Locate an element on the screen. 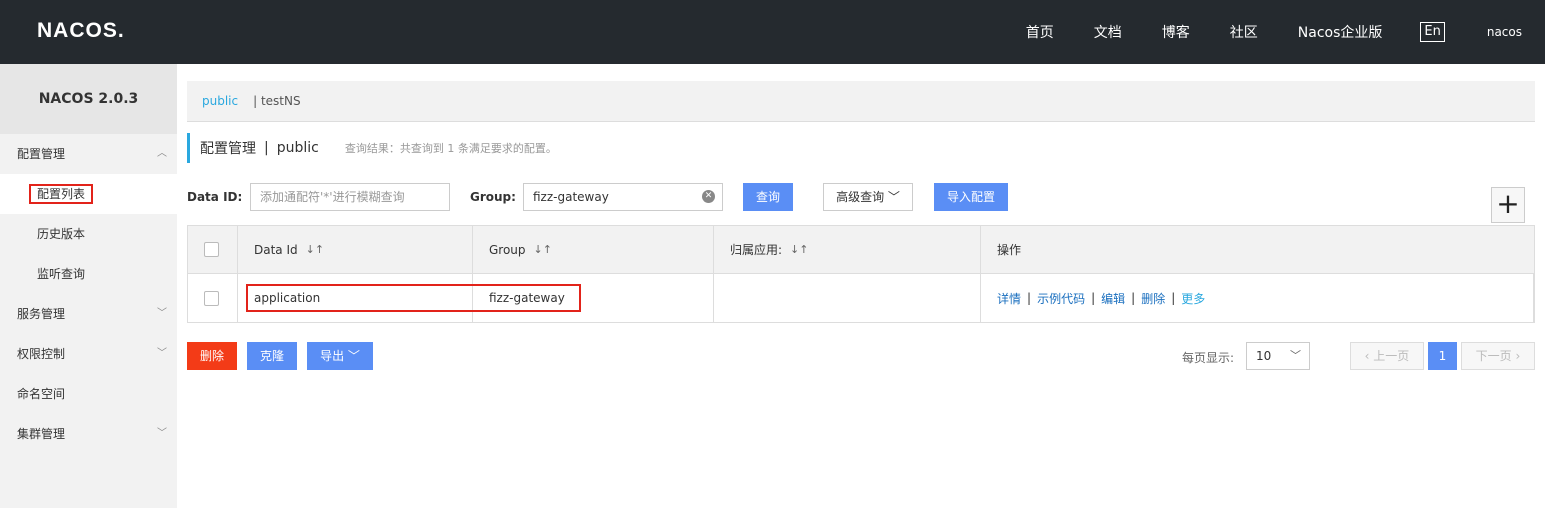  sidebar-group-auth: 权限控制 ﹀ is located at coordinates (88, 354).